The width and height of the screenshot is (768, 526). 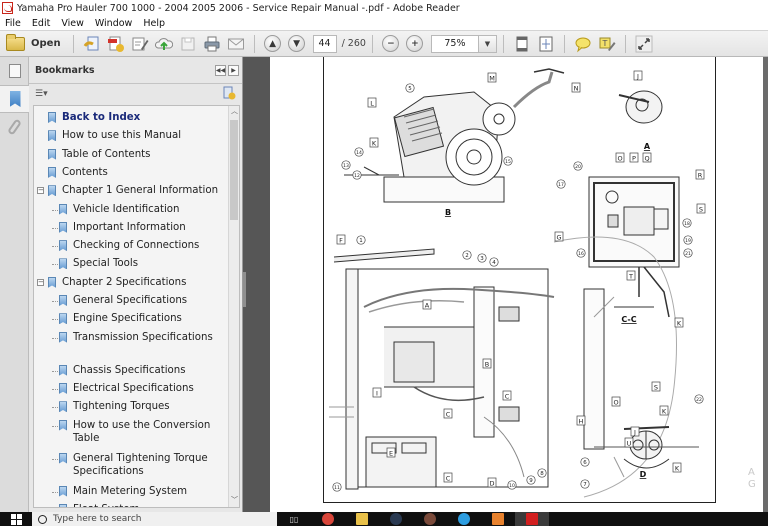 I want to click on print-icon, so click(x=212, y=44).